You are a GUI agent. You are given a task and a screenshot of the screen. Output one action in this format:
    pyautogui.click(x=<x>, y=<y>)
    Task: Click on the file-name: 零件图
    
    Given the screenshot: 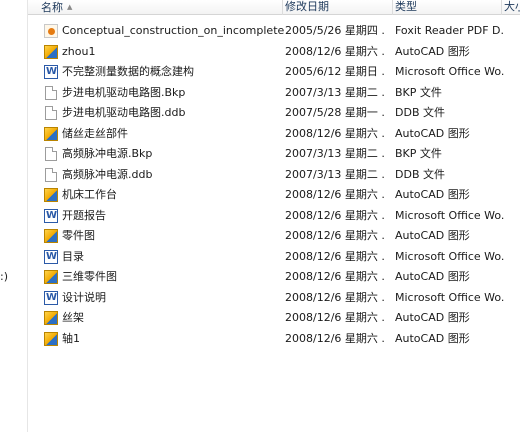 What is the action you would take?
    pyautogui.click(x=78, y=235)
    